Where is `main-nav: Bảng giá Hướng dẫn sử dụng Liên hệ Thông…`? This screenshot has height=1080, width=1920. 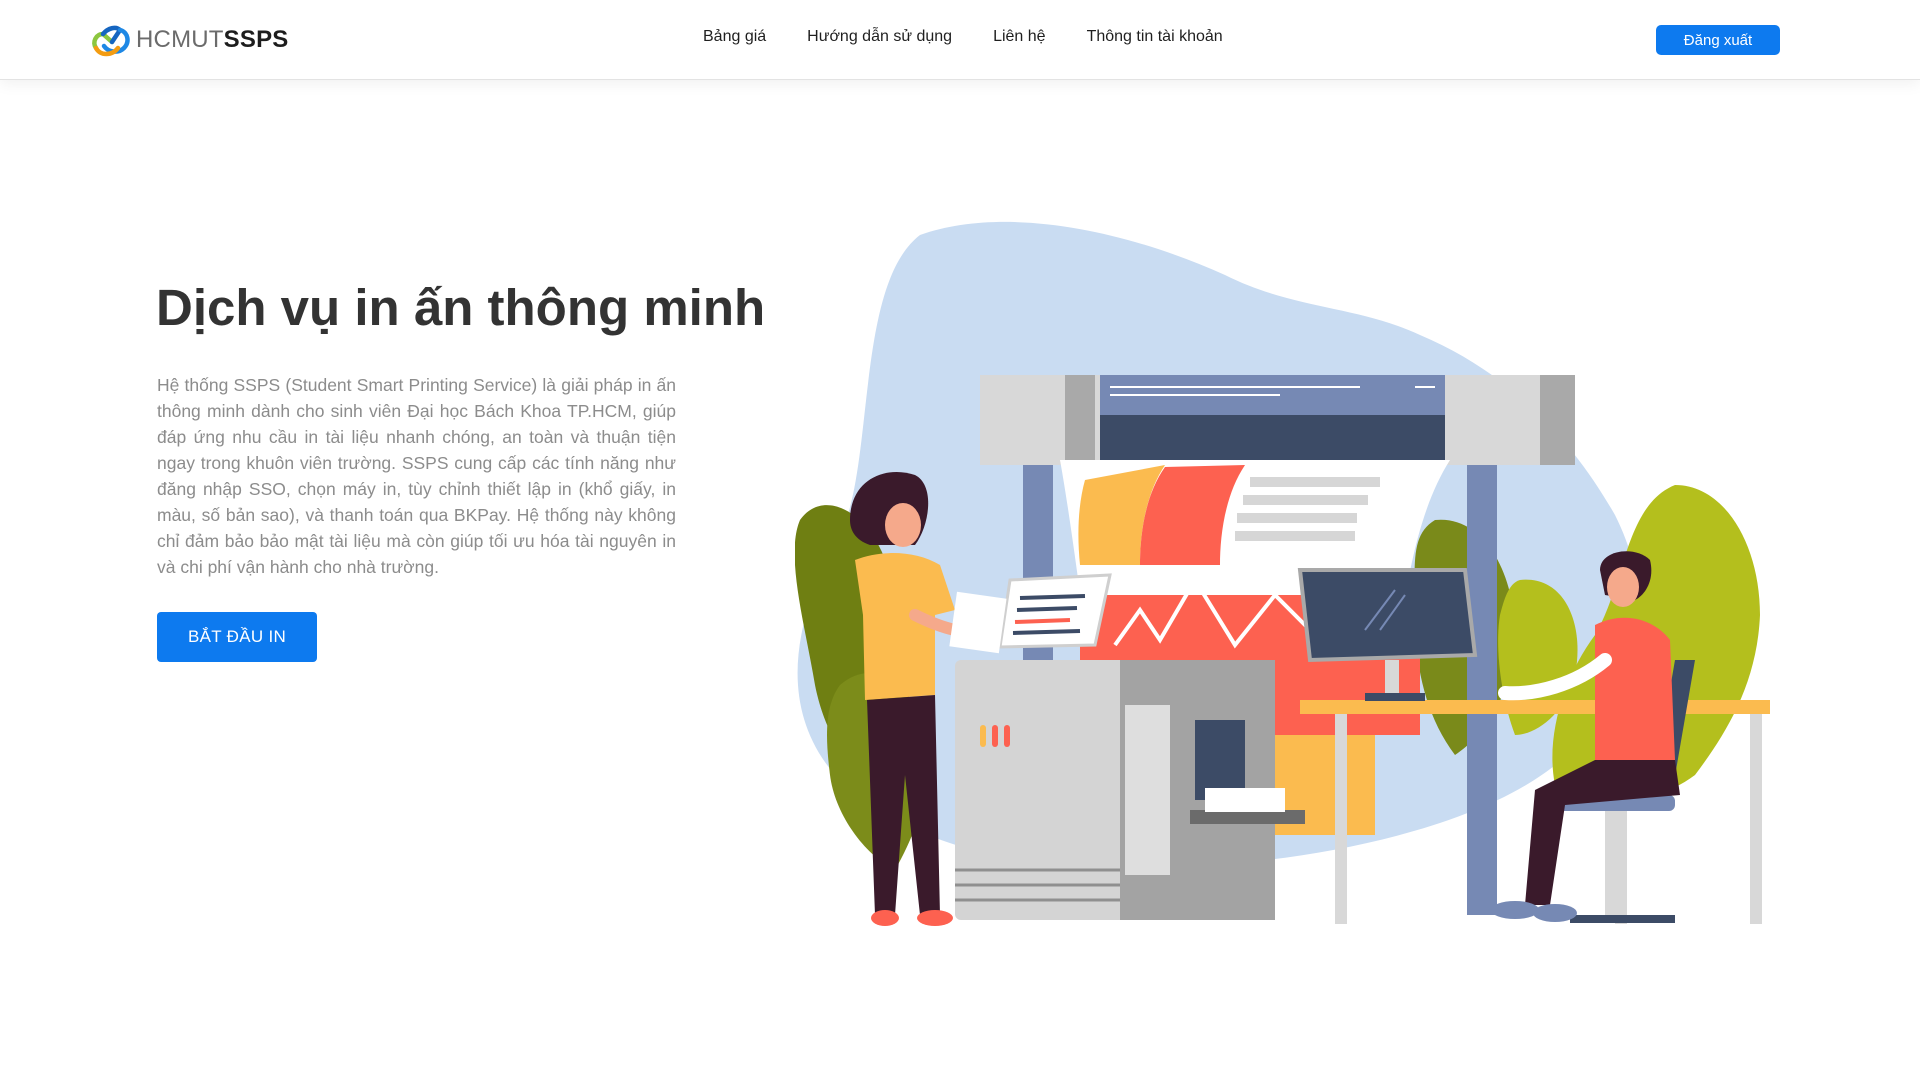 main-nav: Bảng giá Hướng dẫn sử dụng Liên hệ Thông… is located at coordinates (983, 37).